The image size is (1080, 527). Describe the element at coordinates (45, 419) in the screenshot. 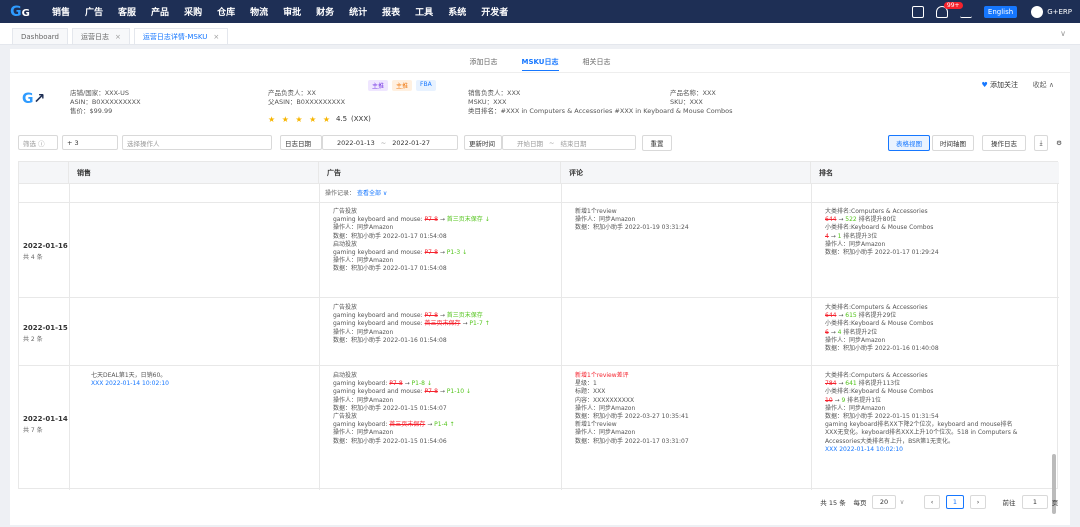

I see `row-date: 2022-01-14` at that location.